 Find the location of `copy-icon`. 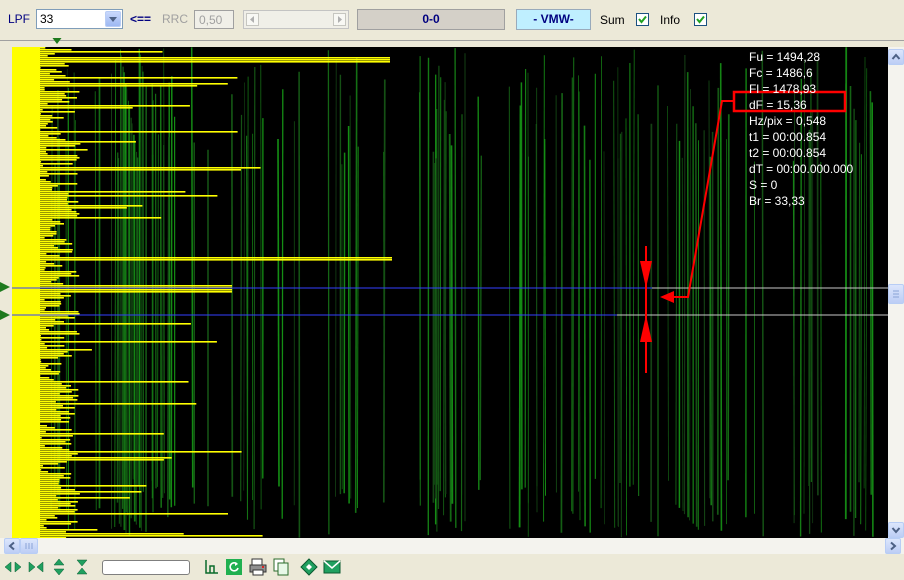

copy-icon is located at coordinates (281, 567).